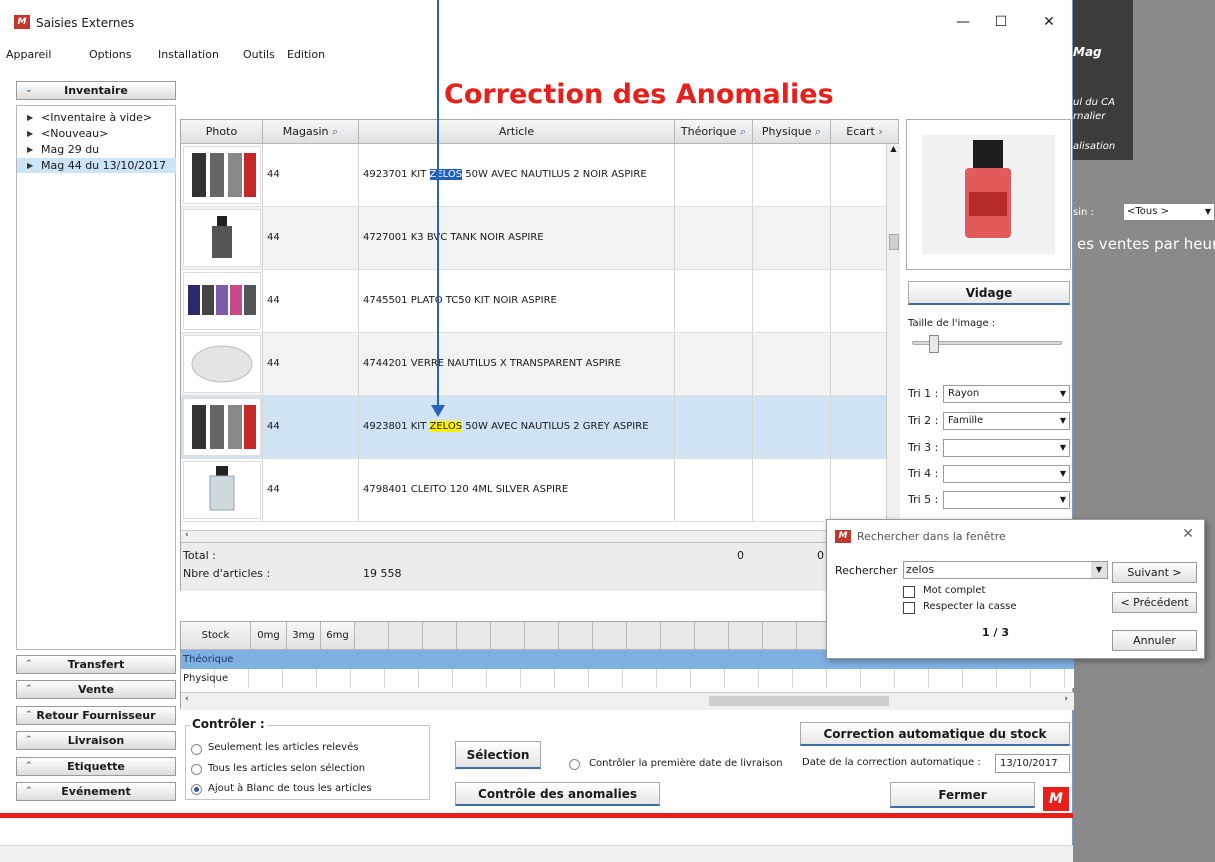 The width and height of the screenshot is (1215, 862). I want to click on search-input: zelos ▼, so click(1005, 570).